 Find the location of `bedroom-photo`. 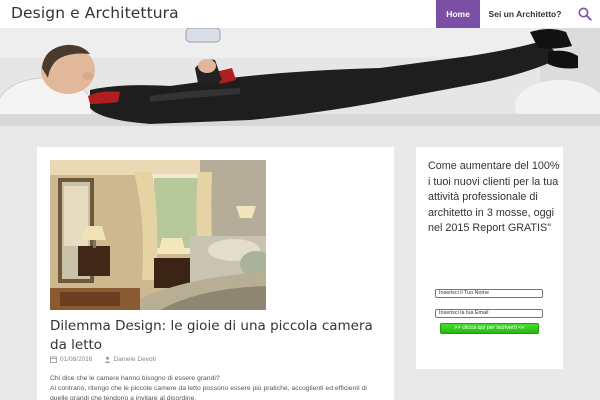

bedroom-photo is located at coordinates (158, 235).